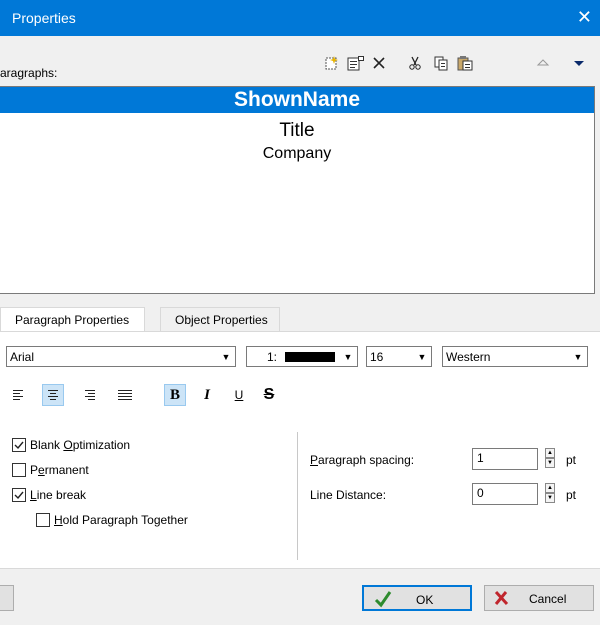 This screenshot has width=600, height=625. What do you see at coordinates (297, 100) in the screenshot?
I see `paragraph-item-shownname: ShownName` at bounding box center [297, 100].